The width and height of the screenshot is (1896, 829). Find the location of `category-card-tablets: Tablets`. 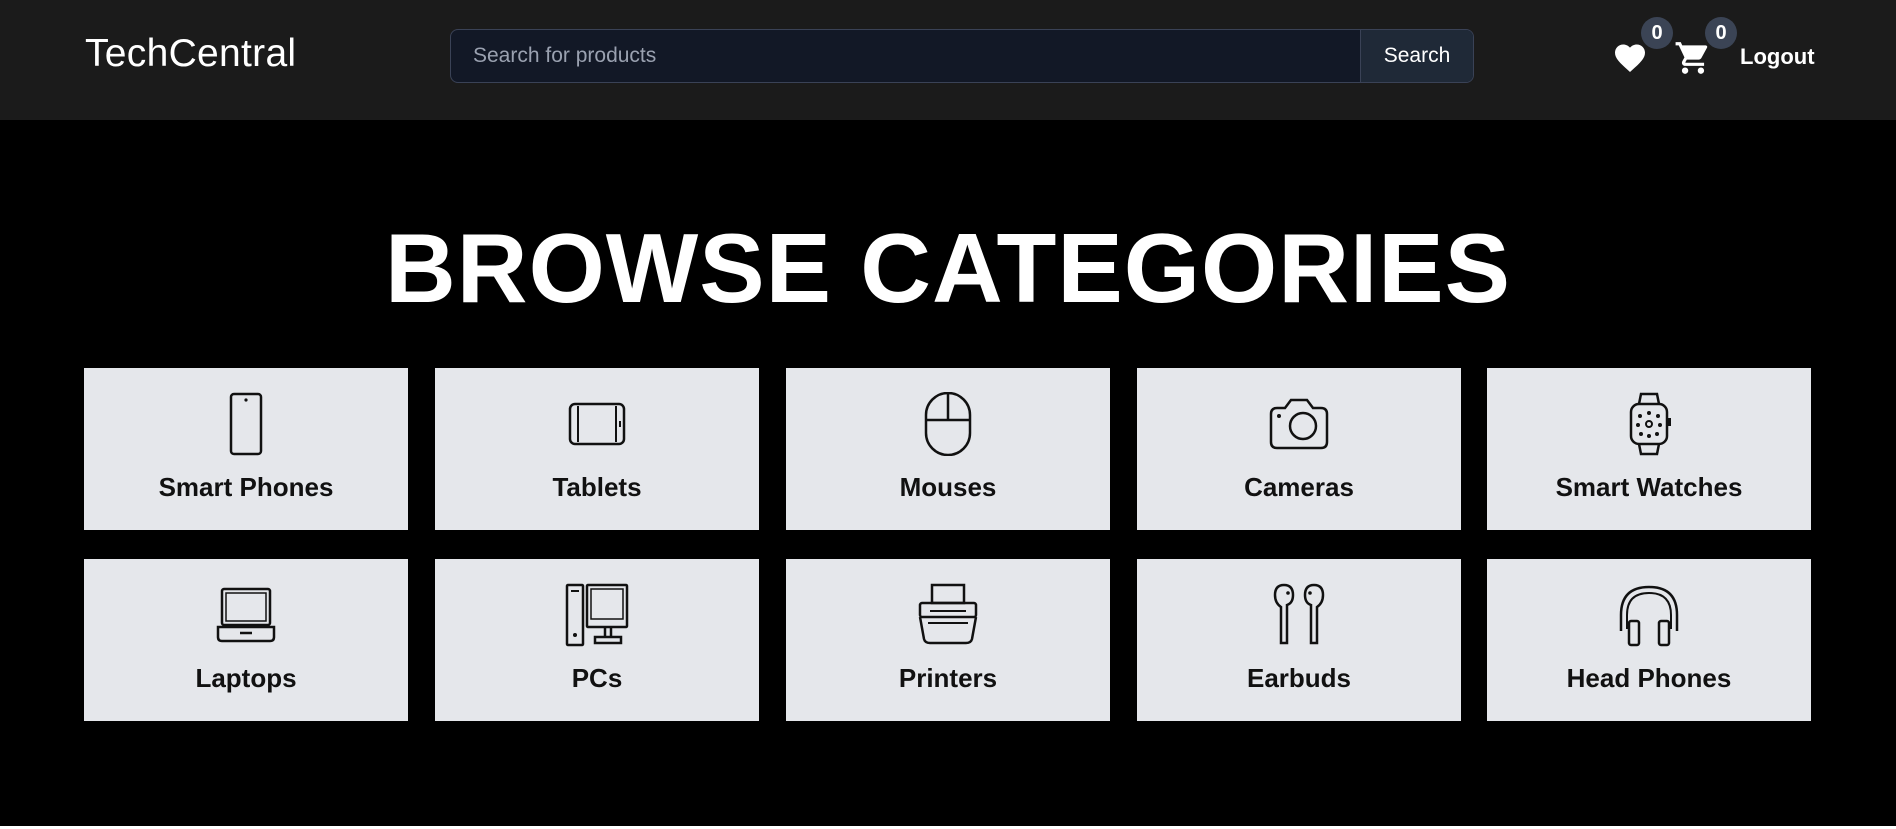

category-card-tablets: Tablets is located at coordinates (597, 449).